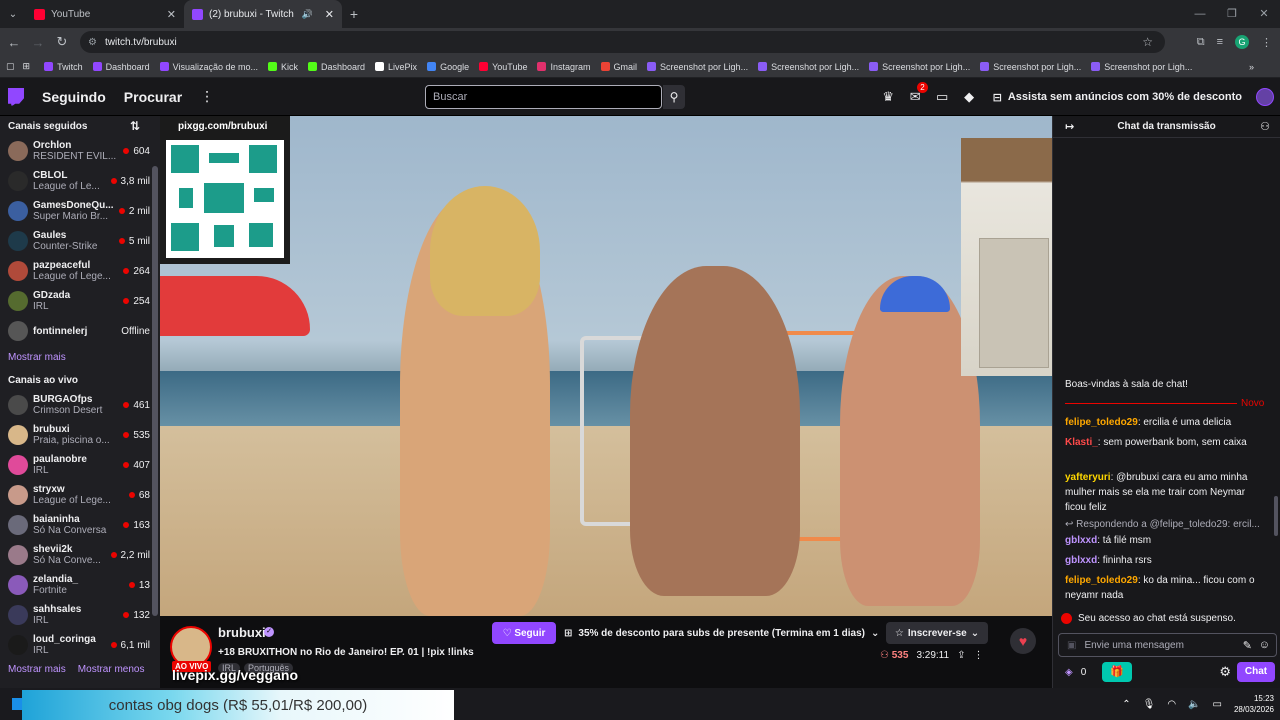 The width and height of the screenshot is (1280, 720). Describe the element at coordinates (396, 67) in the screenshot. I see `bookmark-item: LivePix` at that location.